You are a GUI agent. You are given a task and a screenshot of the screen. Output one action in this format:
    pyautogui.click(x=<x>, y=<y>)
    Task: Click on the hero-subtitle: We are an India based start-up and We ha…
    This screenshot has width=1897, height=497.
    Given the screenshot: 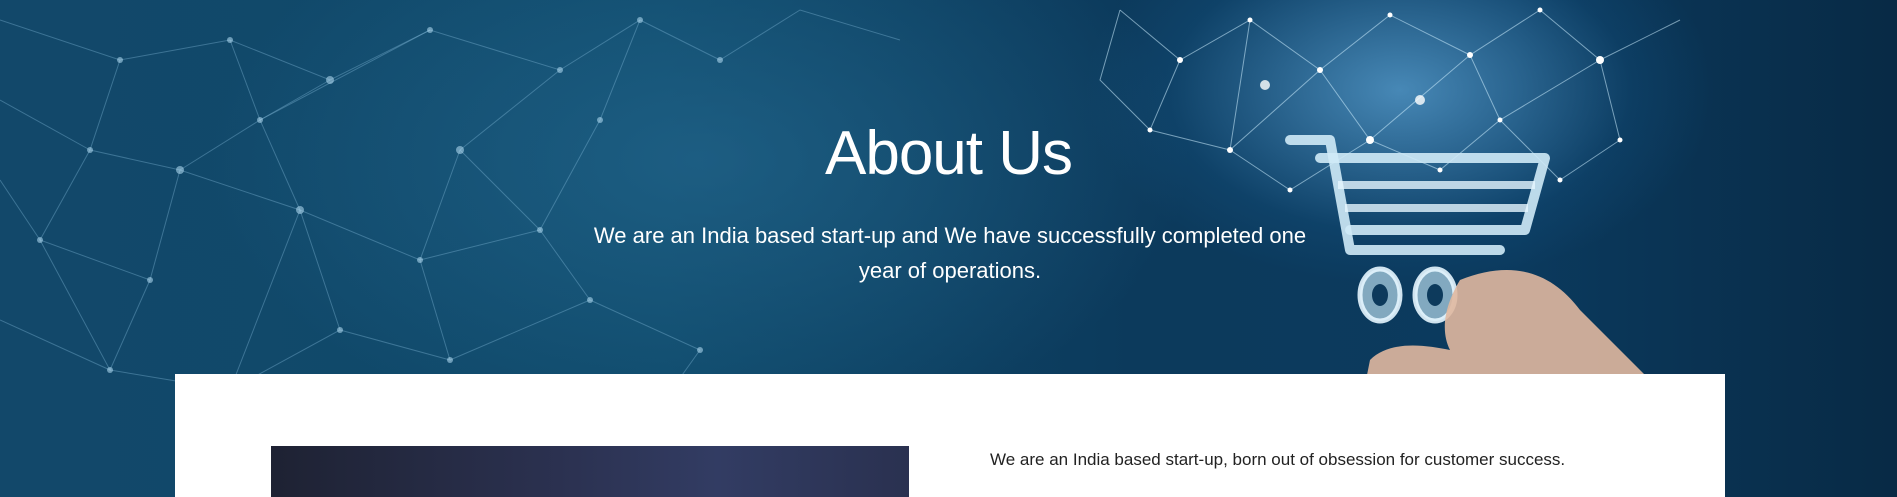 What is the action you would take?
    pyautogui.click(x=950, y=253)
    